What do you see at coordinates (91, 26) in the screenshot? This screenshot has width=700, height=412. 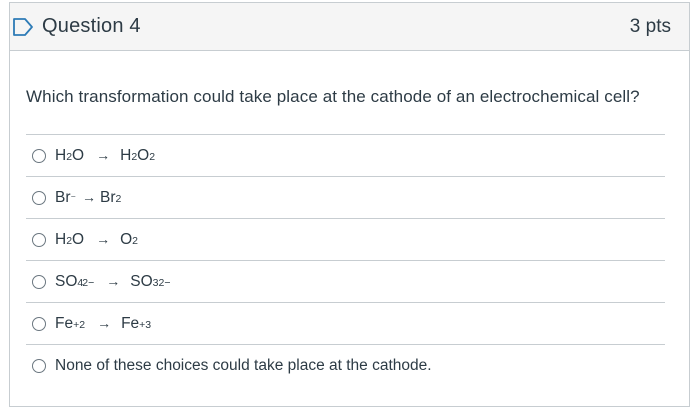 I see `question-title: Question 4` at bounding box center [91, 26].